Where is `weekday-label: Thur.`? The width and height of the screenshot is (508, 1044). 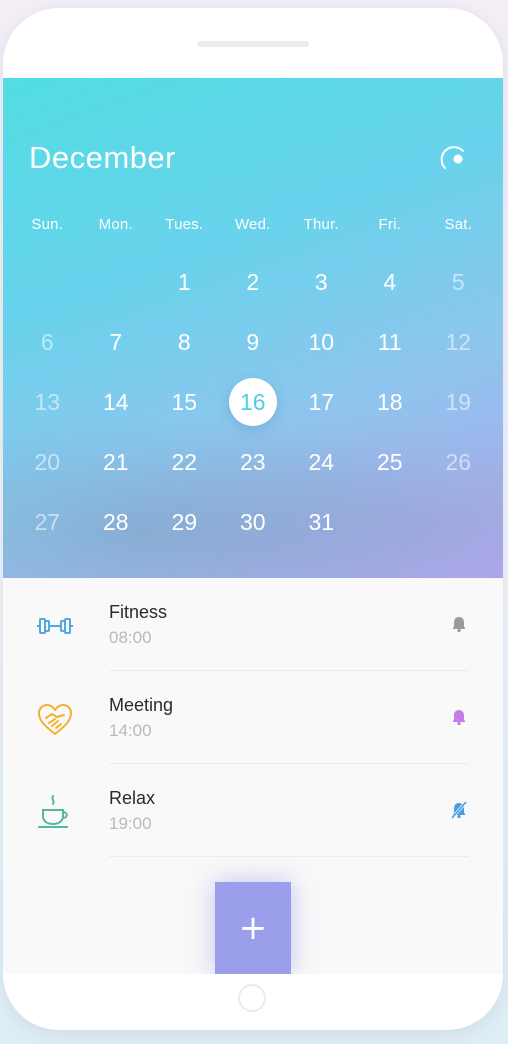
weekday-label: Thur. is located at coordinates (321, 224).